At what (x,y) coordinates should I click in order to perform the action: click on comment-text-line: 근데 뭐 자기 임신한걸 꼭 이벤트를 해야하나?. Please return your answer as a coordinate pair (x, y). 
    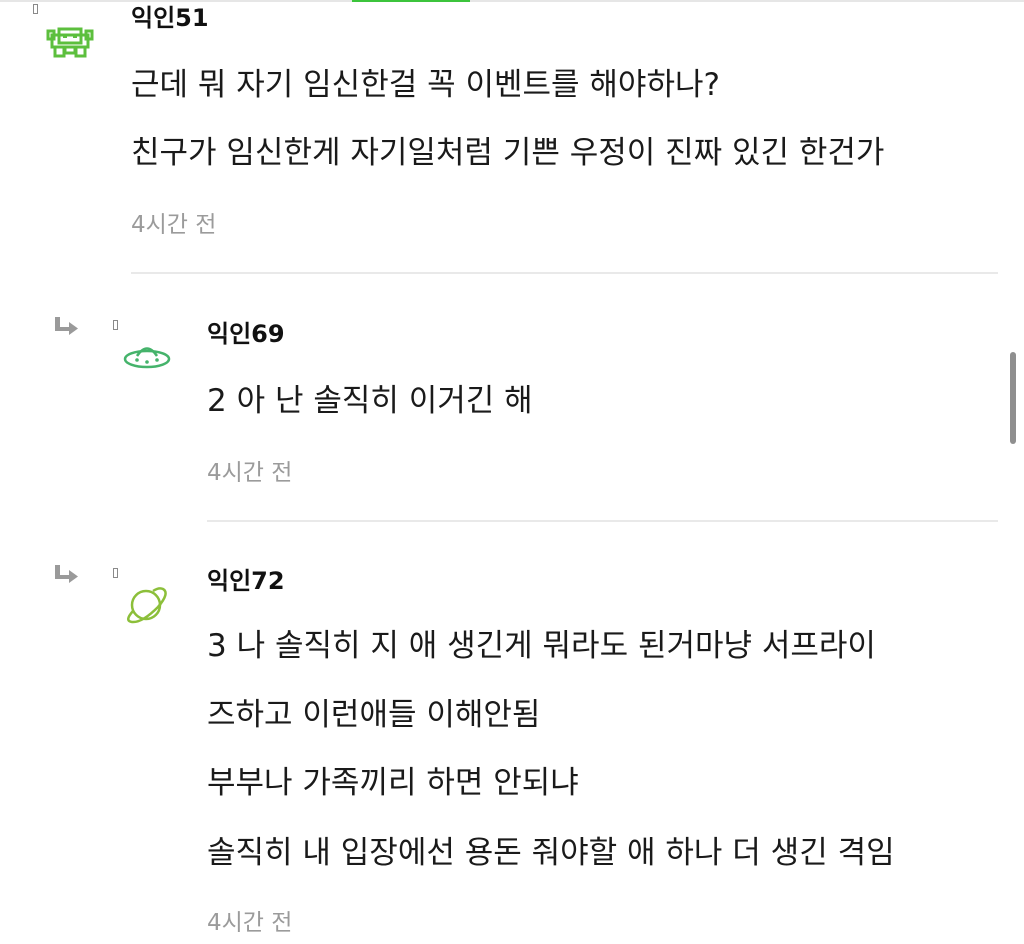
    Looking at the image, I should click on (425, 85).